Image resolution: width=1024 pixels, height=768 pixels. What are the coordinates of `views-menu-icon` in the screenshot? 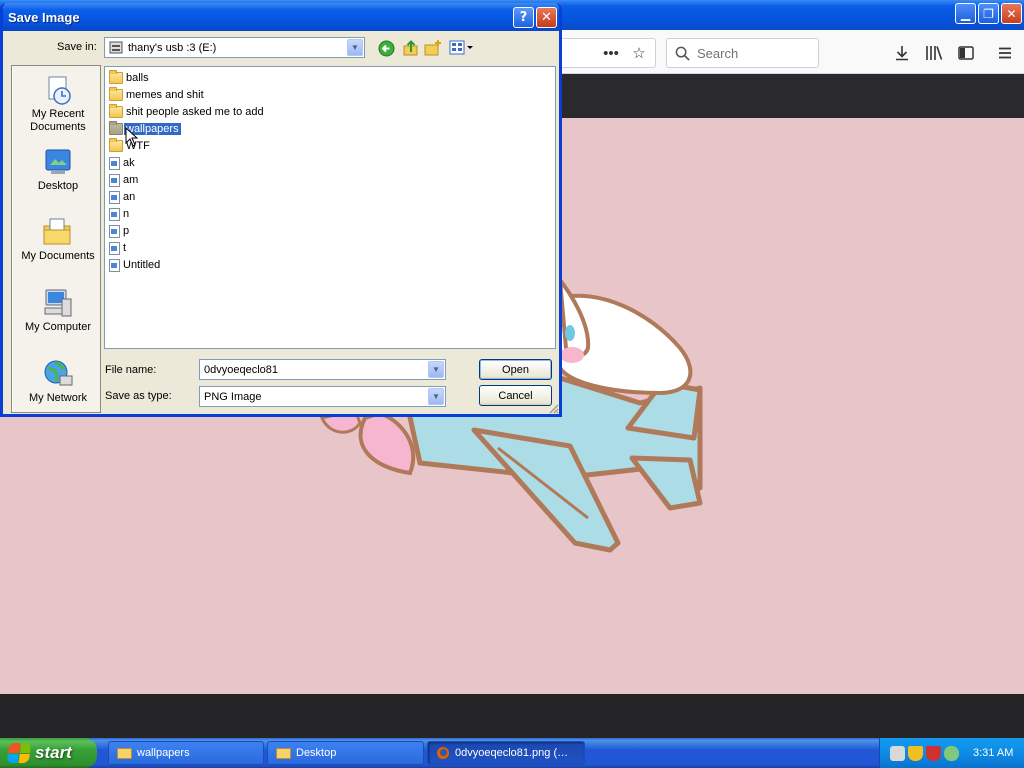 It's located at (462, 48).